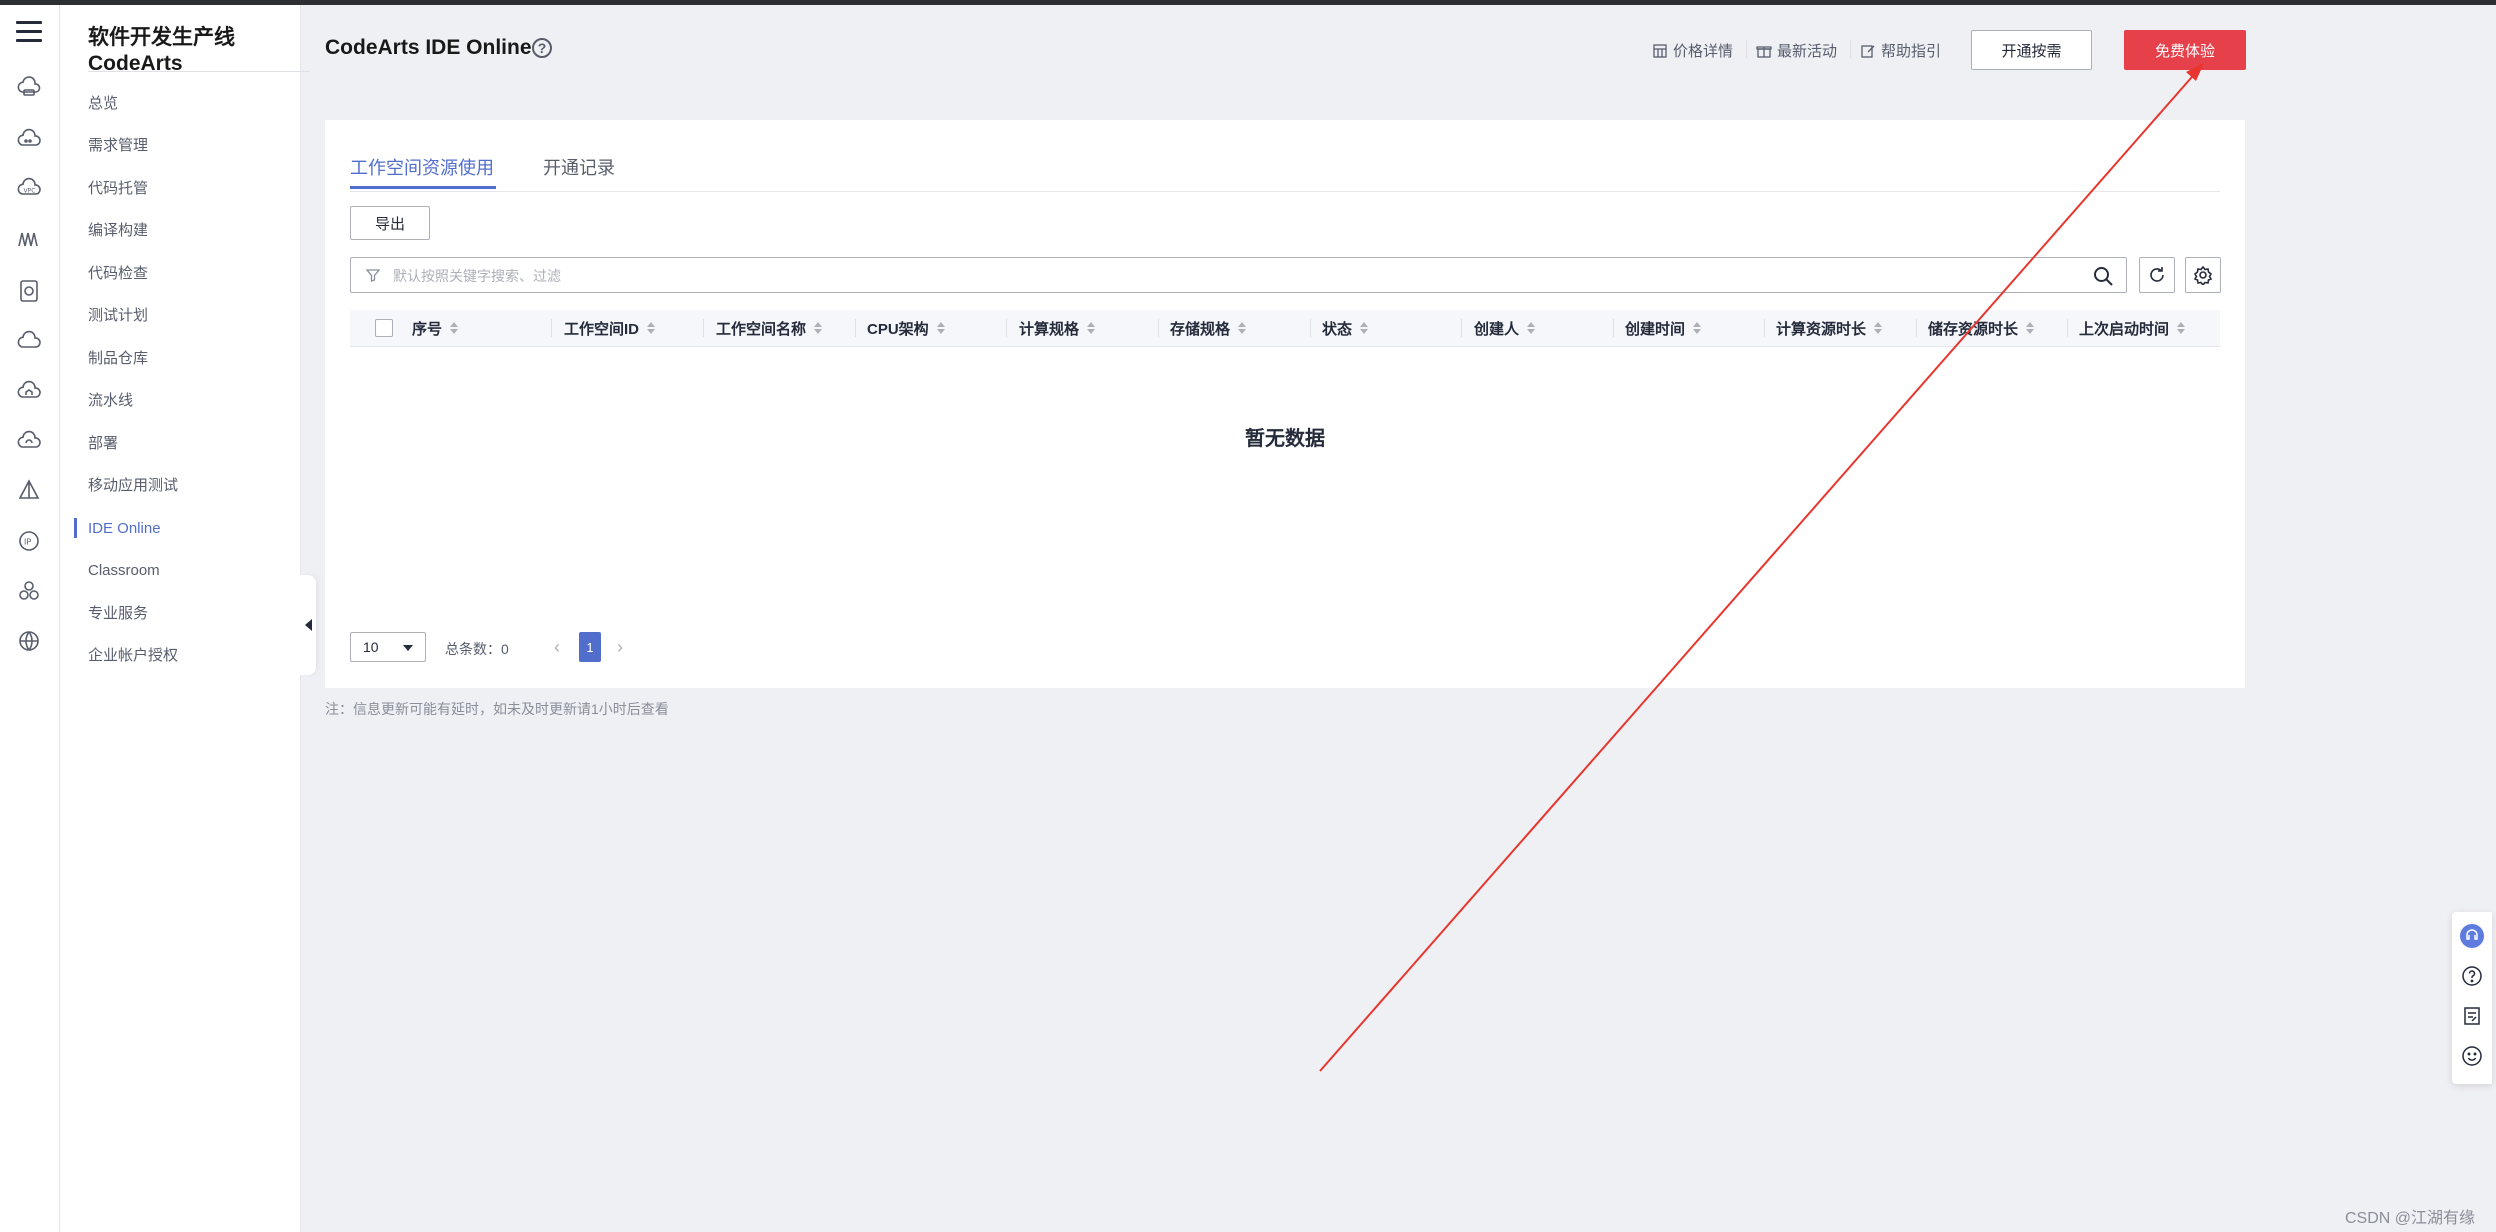 Image resolution: width=2496 pixels, height=1232 pixels. I want to click on refresh-icon, so click(2157, 274).